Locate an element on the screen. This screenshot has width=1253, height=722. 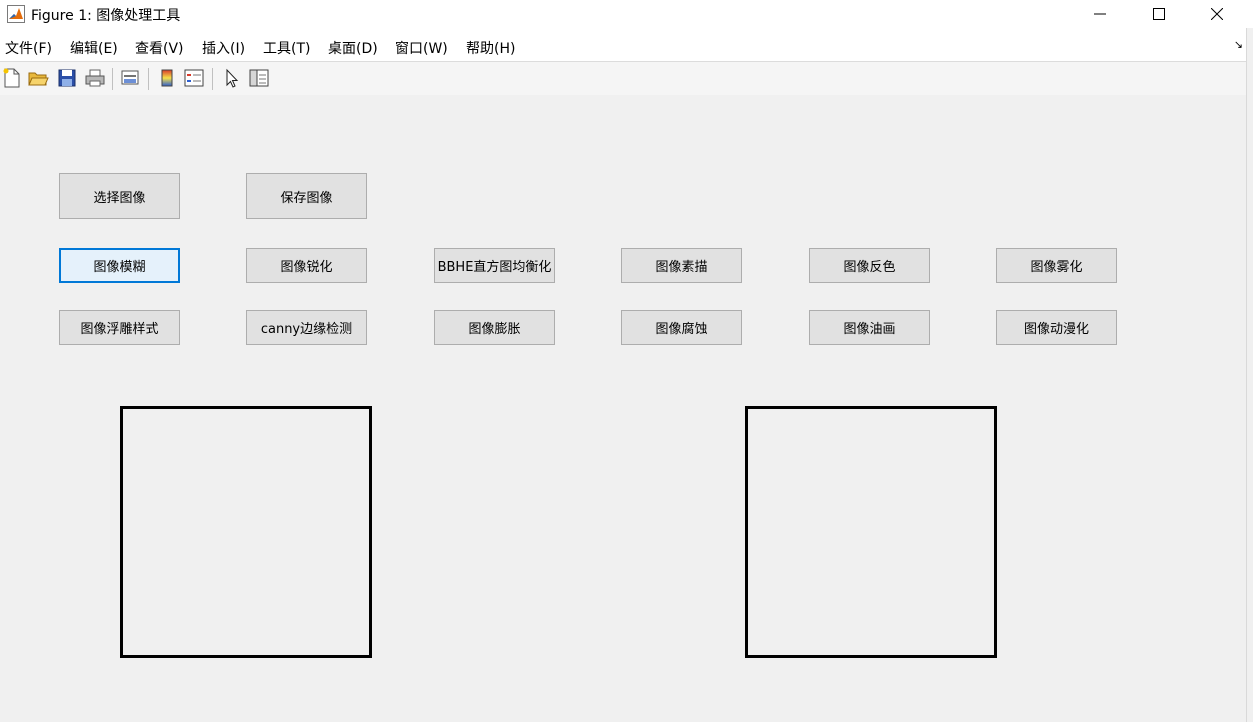
link-plot-icon is located at coordinates (130, 78).